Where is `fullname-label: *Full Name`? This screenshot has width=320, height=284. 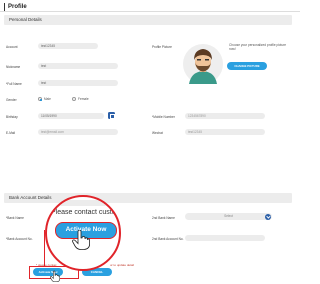 fullname-label: *Full Name is located at coordinates (14, 84).